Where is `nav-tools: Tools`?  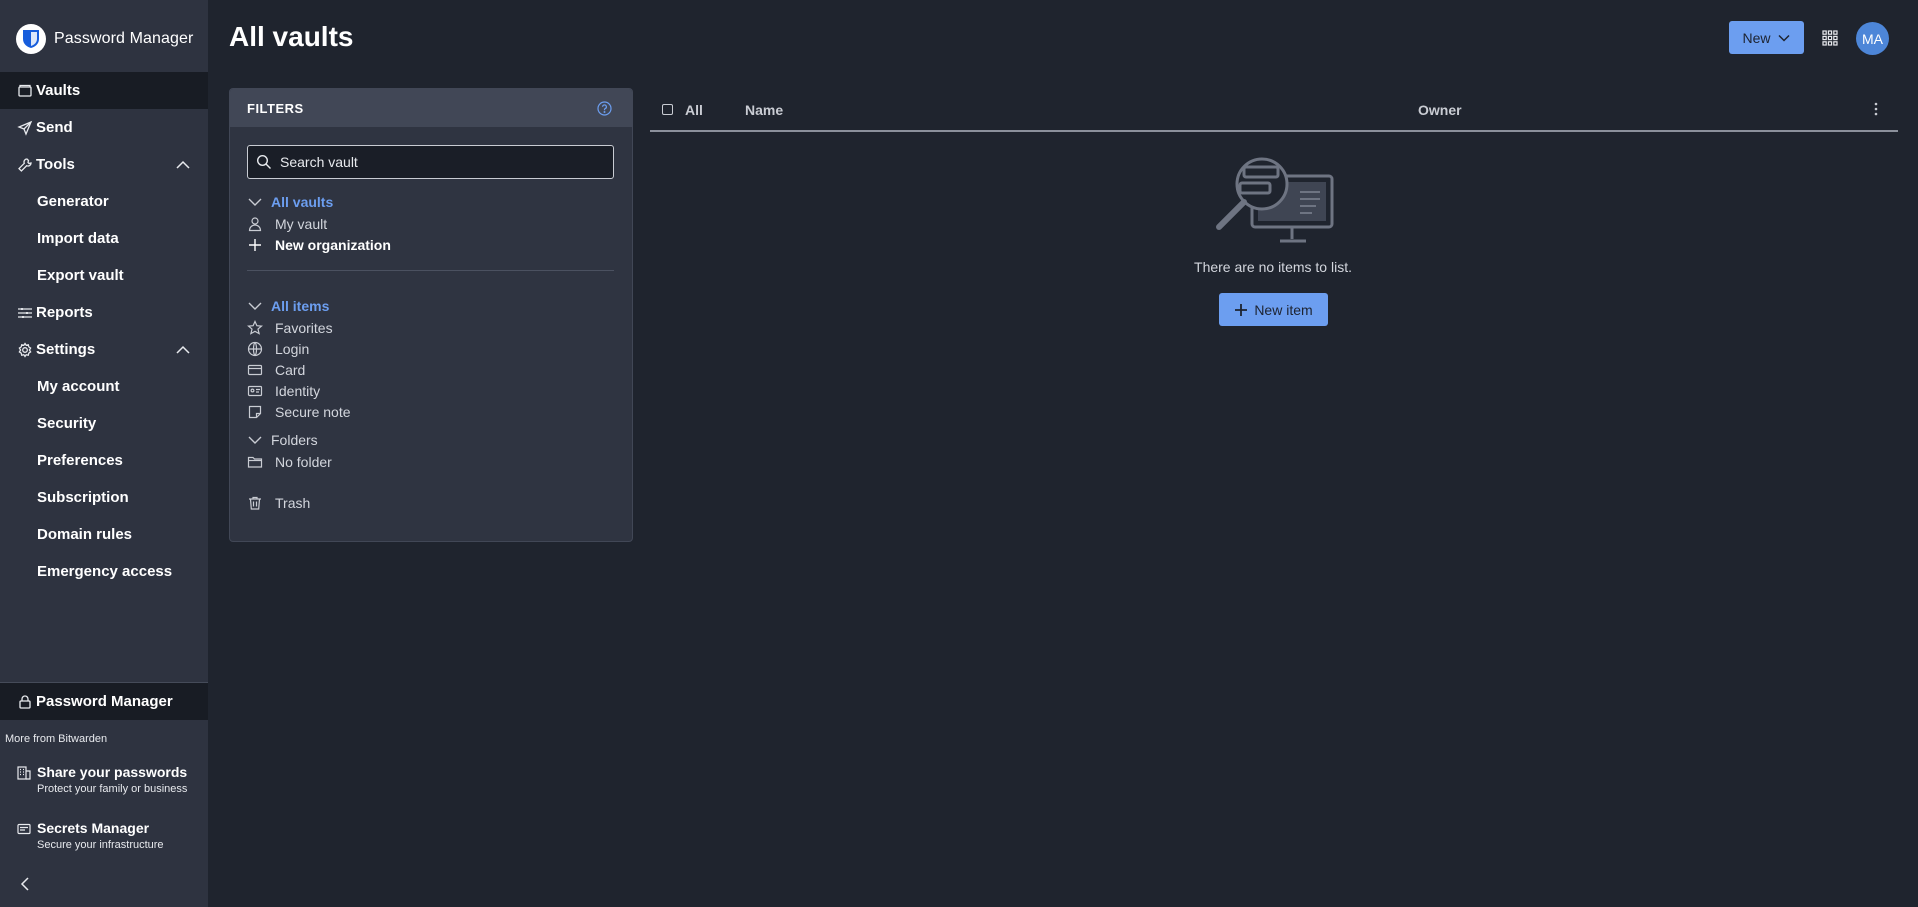 nav-tools: Tools is located at coordinates (104, 164).